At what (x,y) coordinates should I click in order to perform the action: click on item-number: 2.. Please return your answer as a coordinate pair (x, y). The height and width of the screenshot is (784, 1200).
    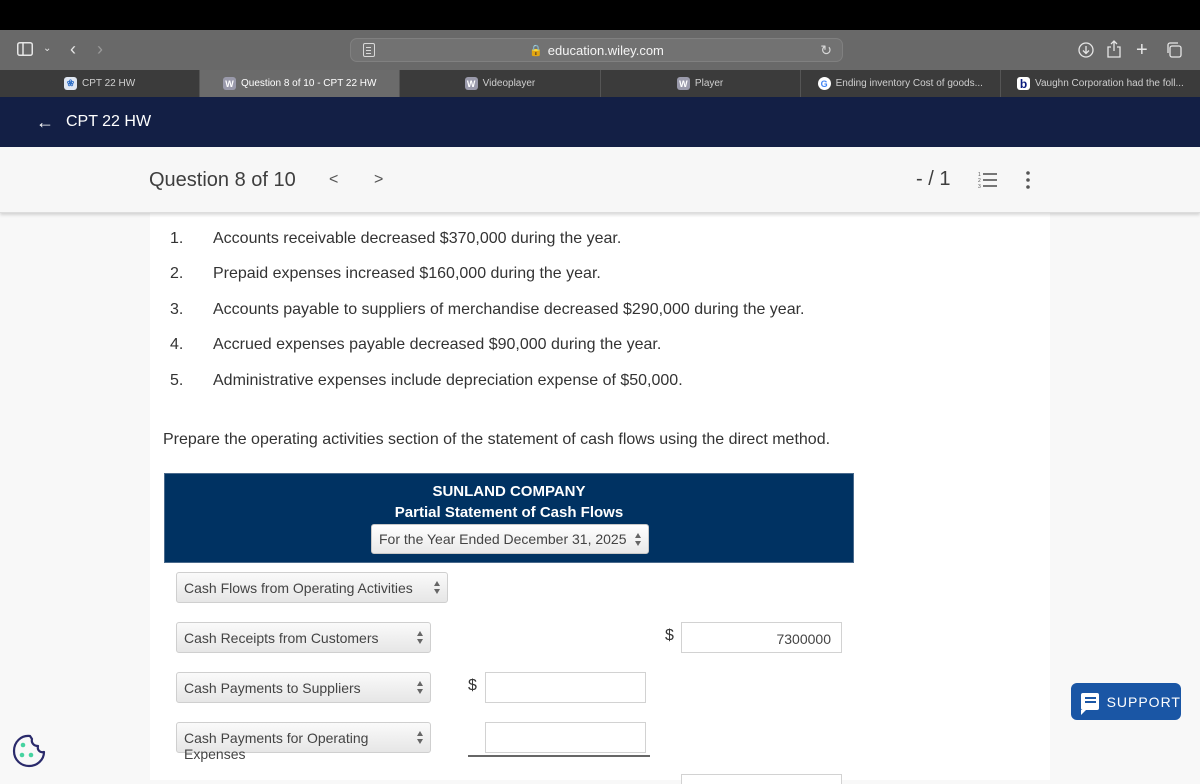
    Looking at the image, I should click on (177, 274).